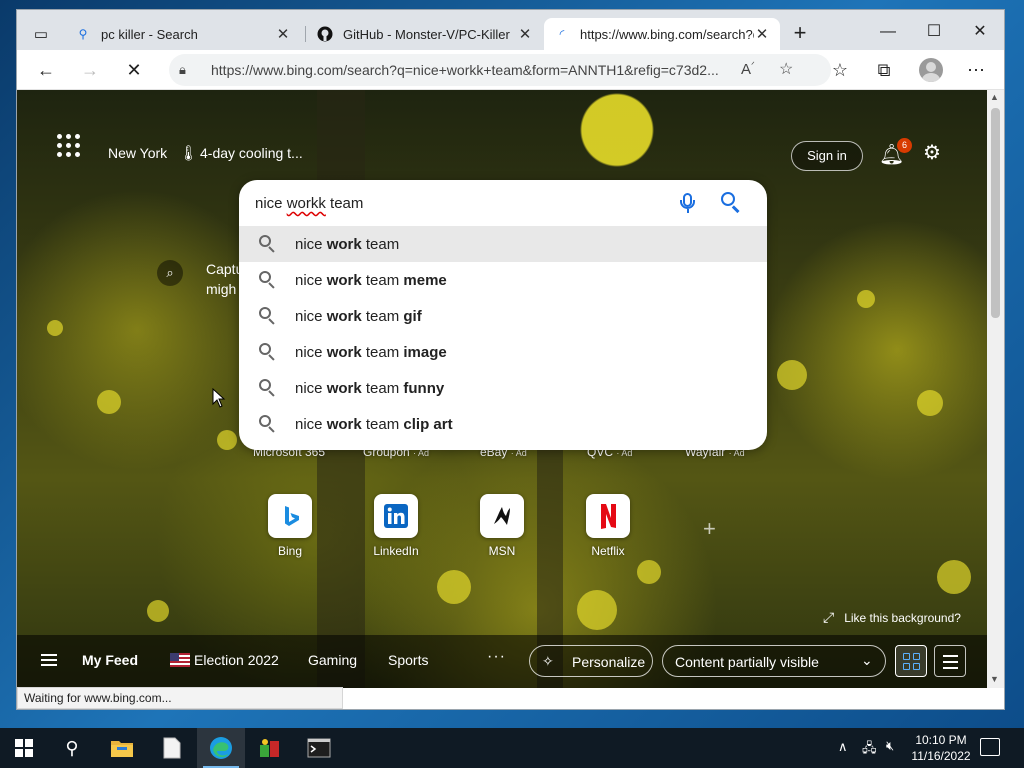  I want to click on edge-browser-icon, so click(221, 748).